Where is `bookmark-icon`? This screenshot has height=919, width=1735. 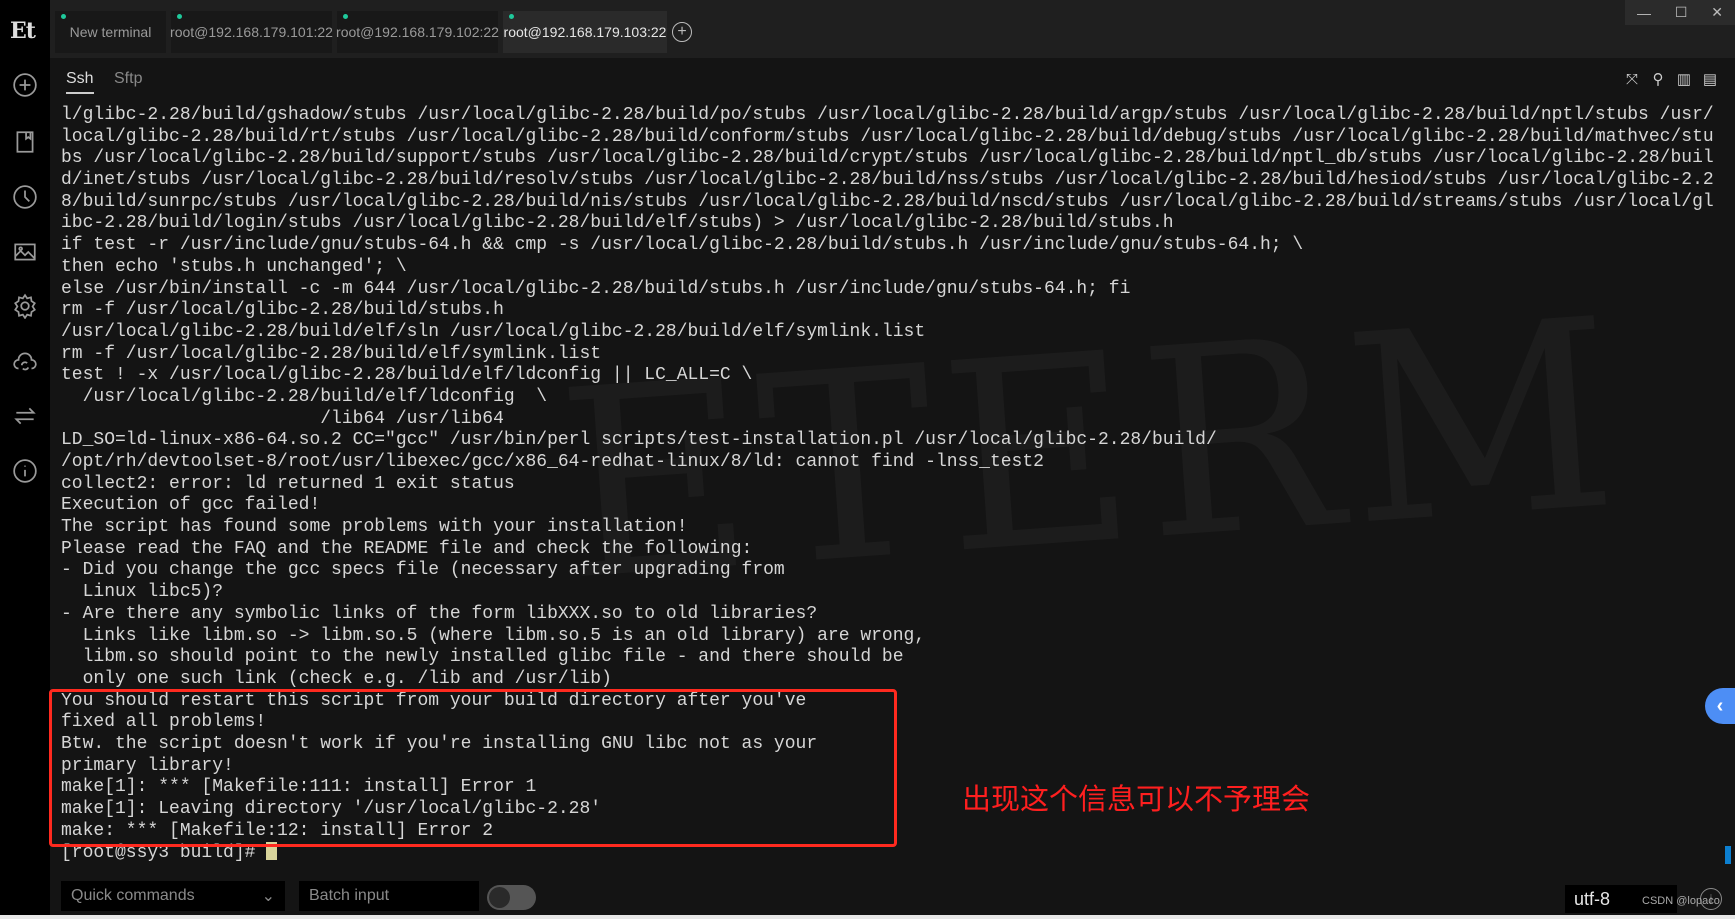 bookmark-icon is located at coordinates (25, 142).